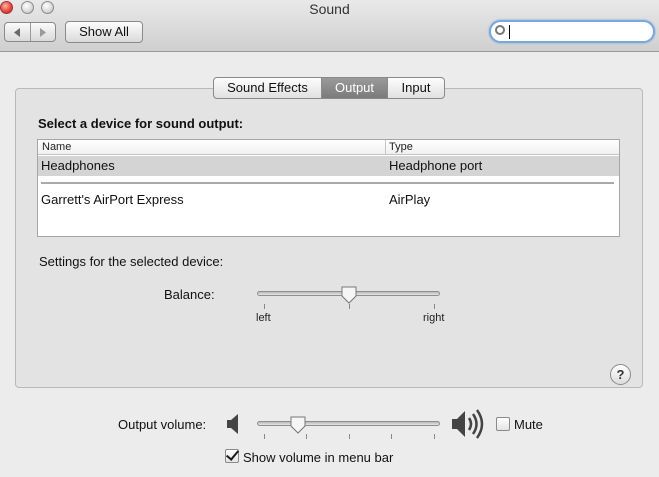  I want to click on chevron-right-icon, so click(42, 32).